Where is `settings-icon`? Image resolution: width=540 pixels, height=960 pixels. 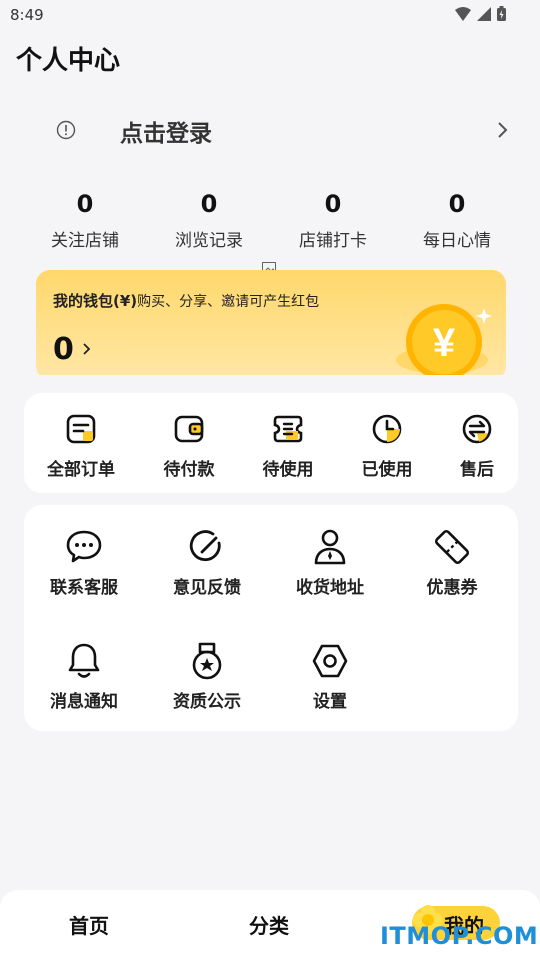 settings-icon is located at coordinates (330, 661).